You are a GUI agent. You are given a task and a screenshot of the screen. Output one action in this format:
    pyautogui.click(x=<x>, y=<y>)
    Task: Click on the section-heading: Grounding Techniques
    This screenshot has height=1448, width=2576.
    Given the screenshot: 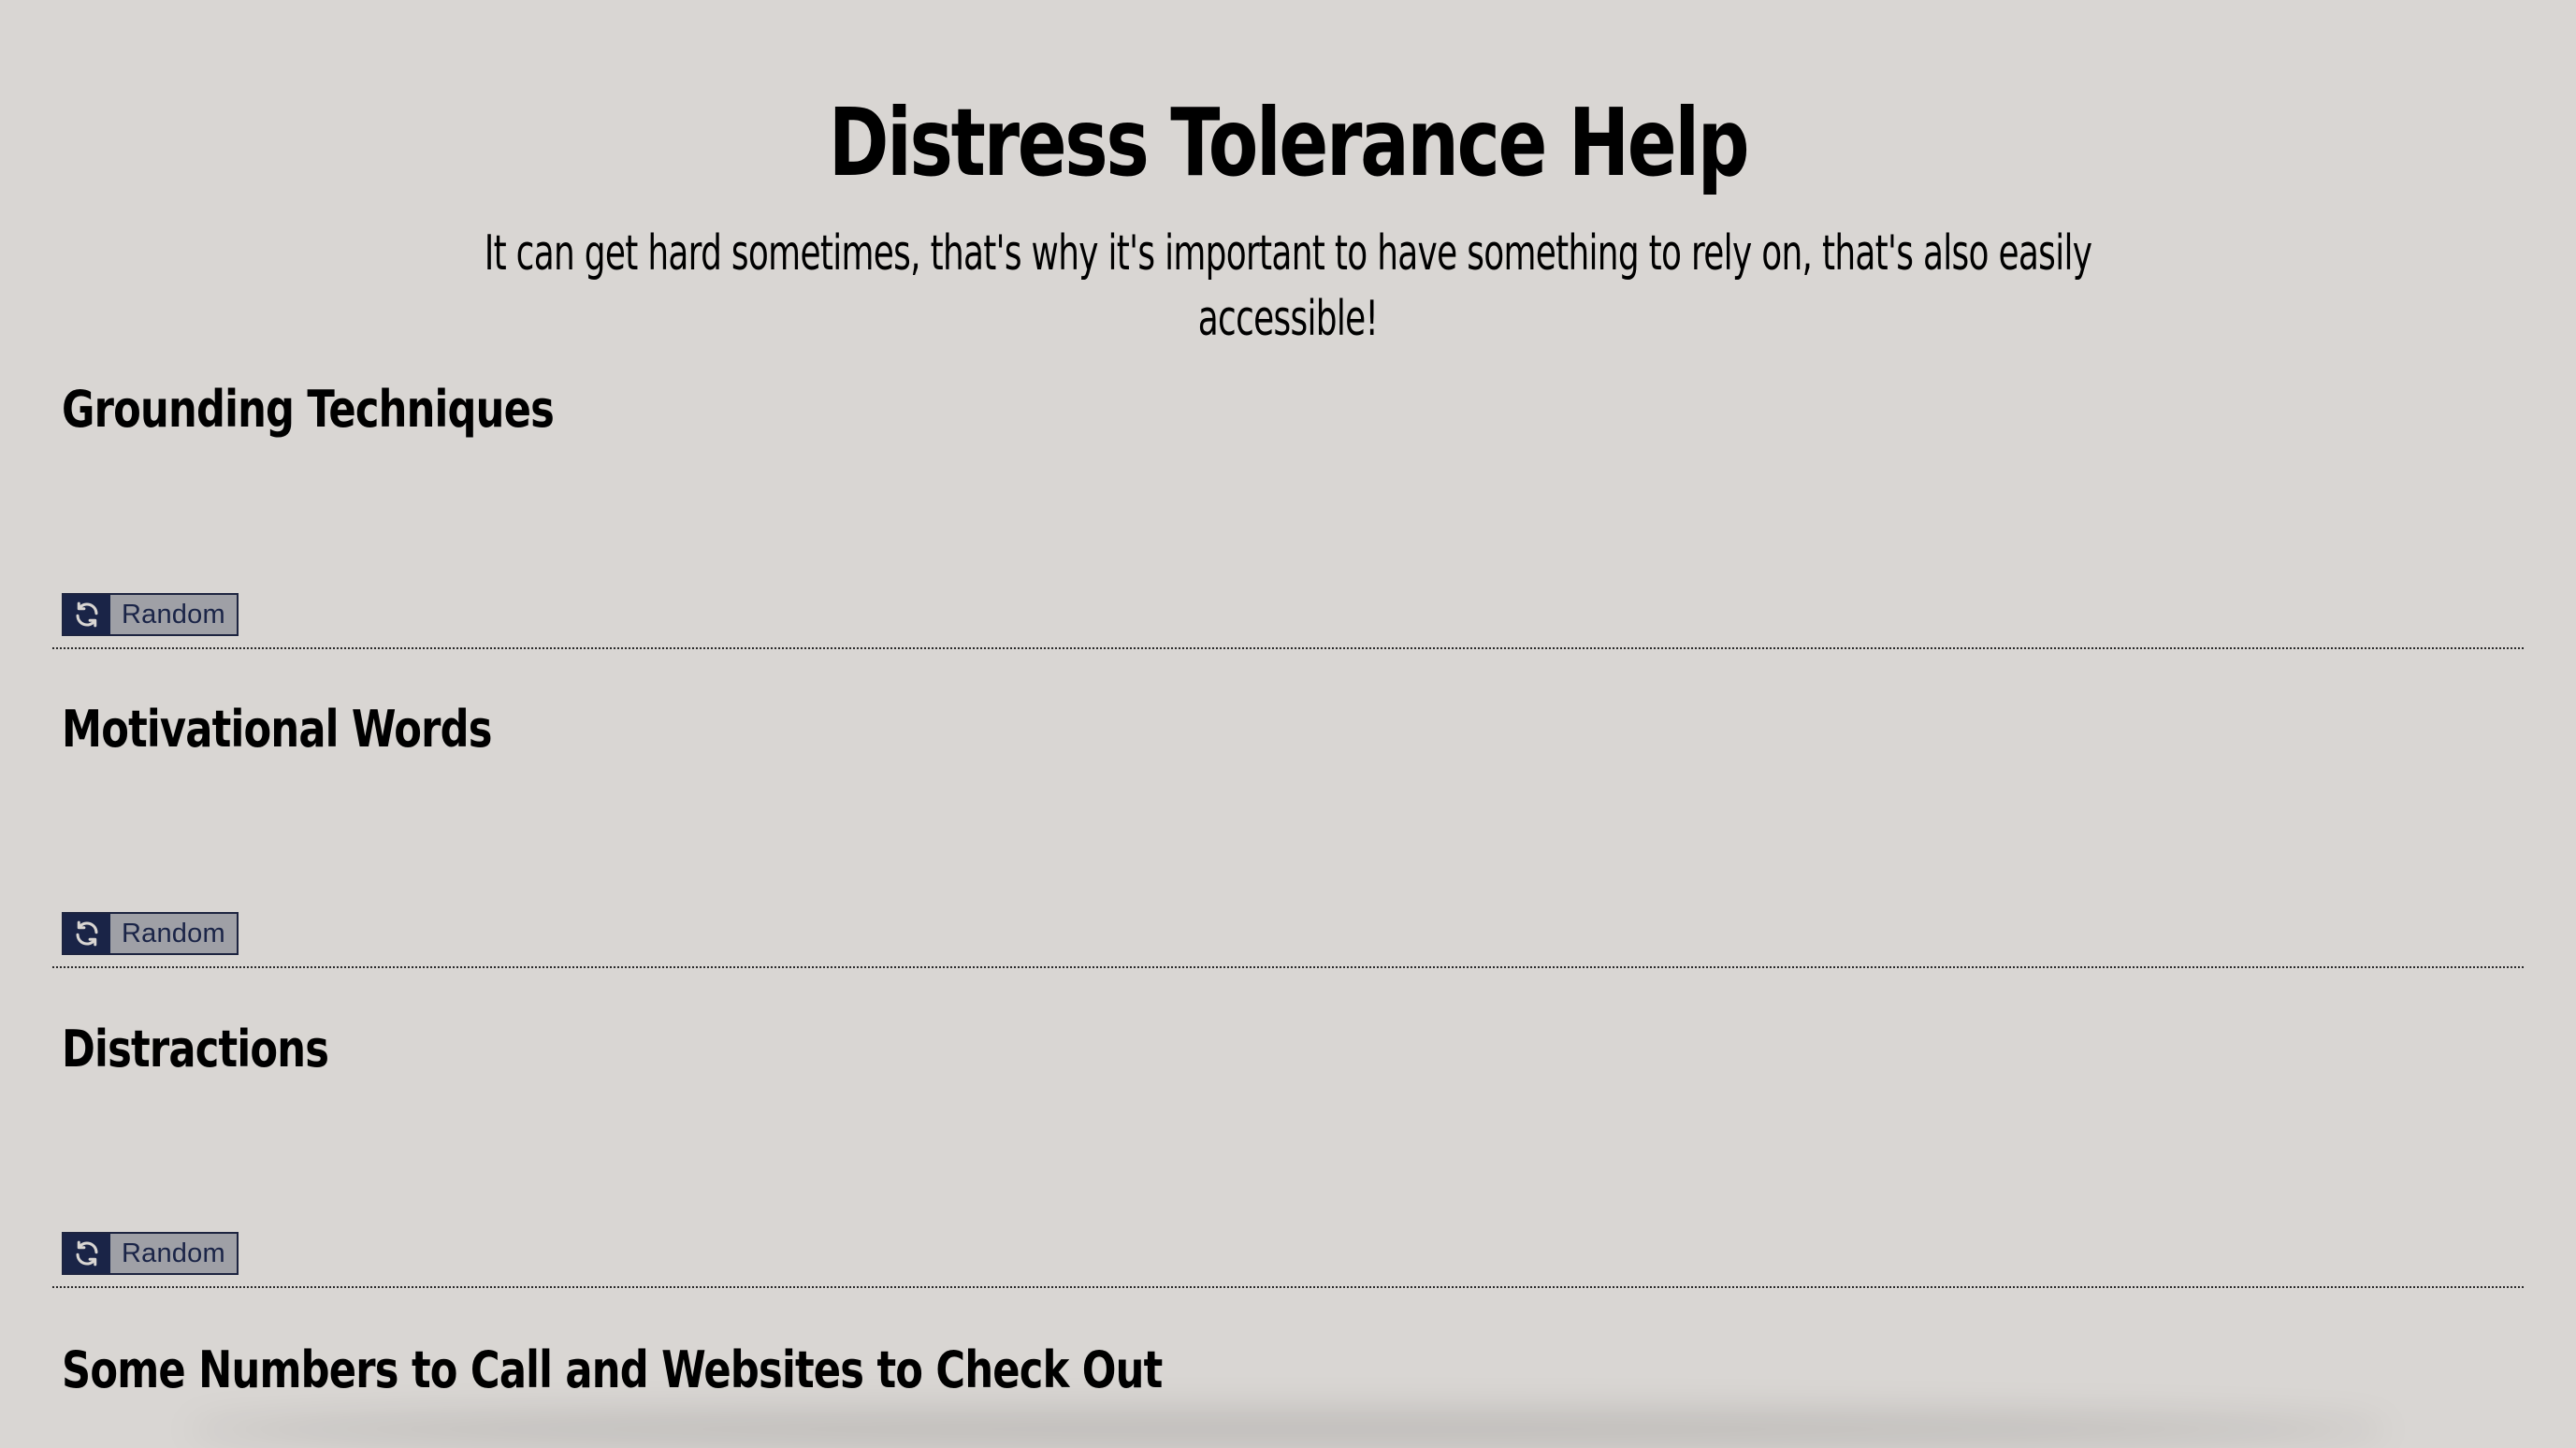 What is the action you would take?
    pyautogui.click(x=309, y=409)
    